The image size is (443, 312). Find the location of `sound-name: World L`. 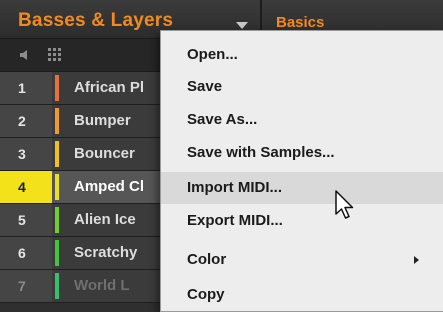

sound-name: World L is located at coordinates (102, 285).